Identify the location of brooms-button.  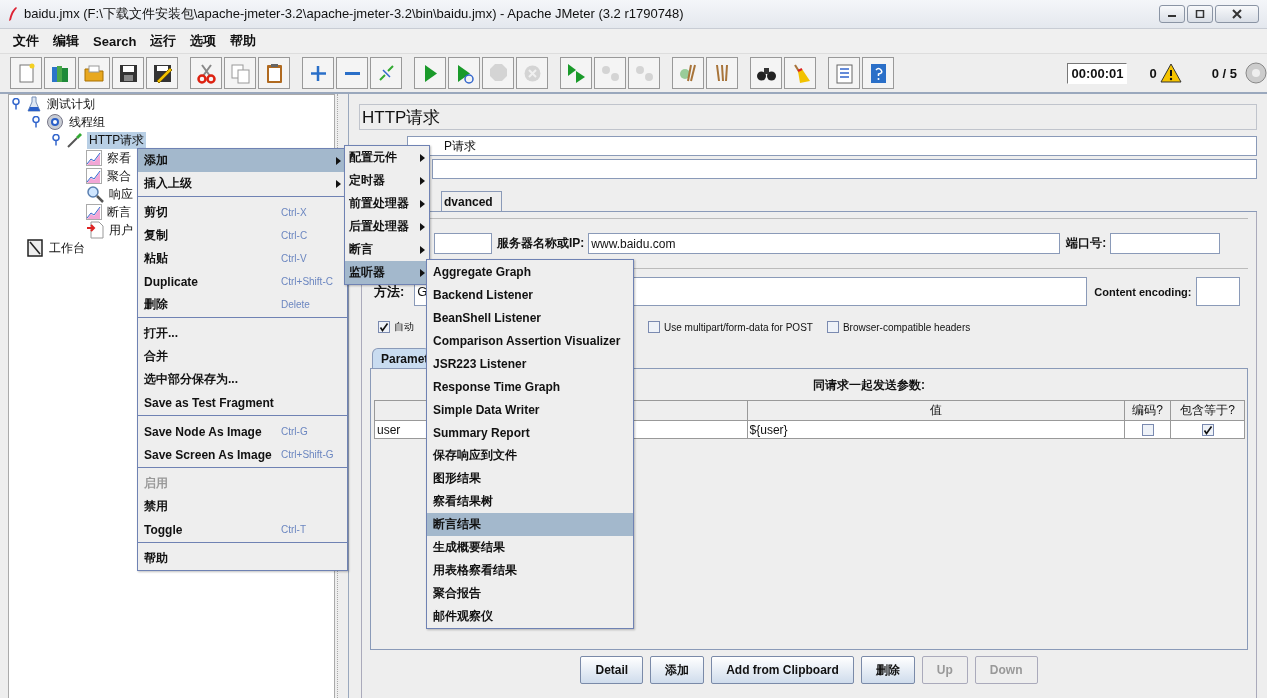
(722, 73).